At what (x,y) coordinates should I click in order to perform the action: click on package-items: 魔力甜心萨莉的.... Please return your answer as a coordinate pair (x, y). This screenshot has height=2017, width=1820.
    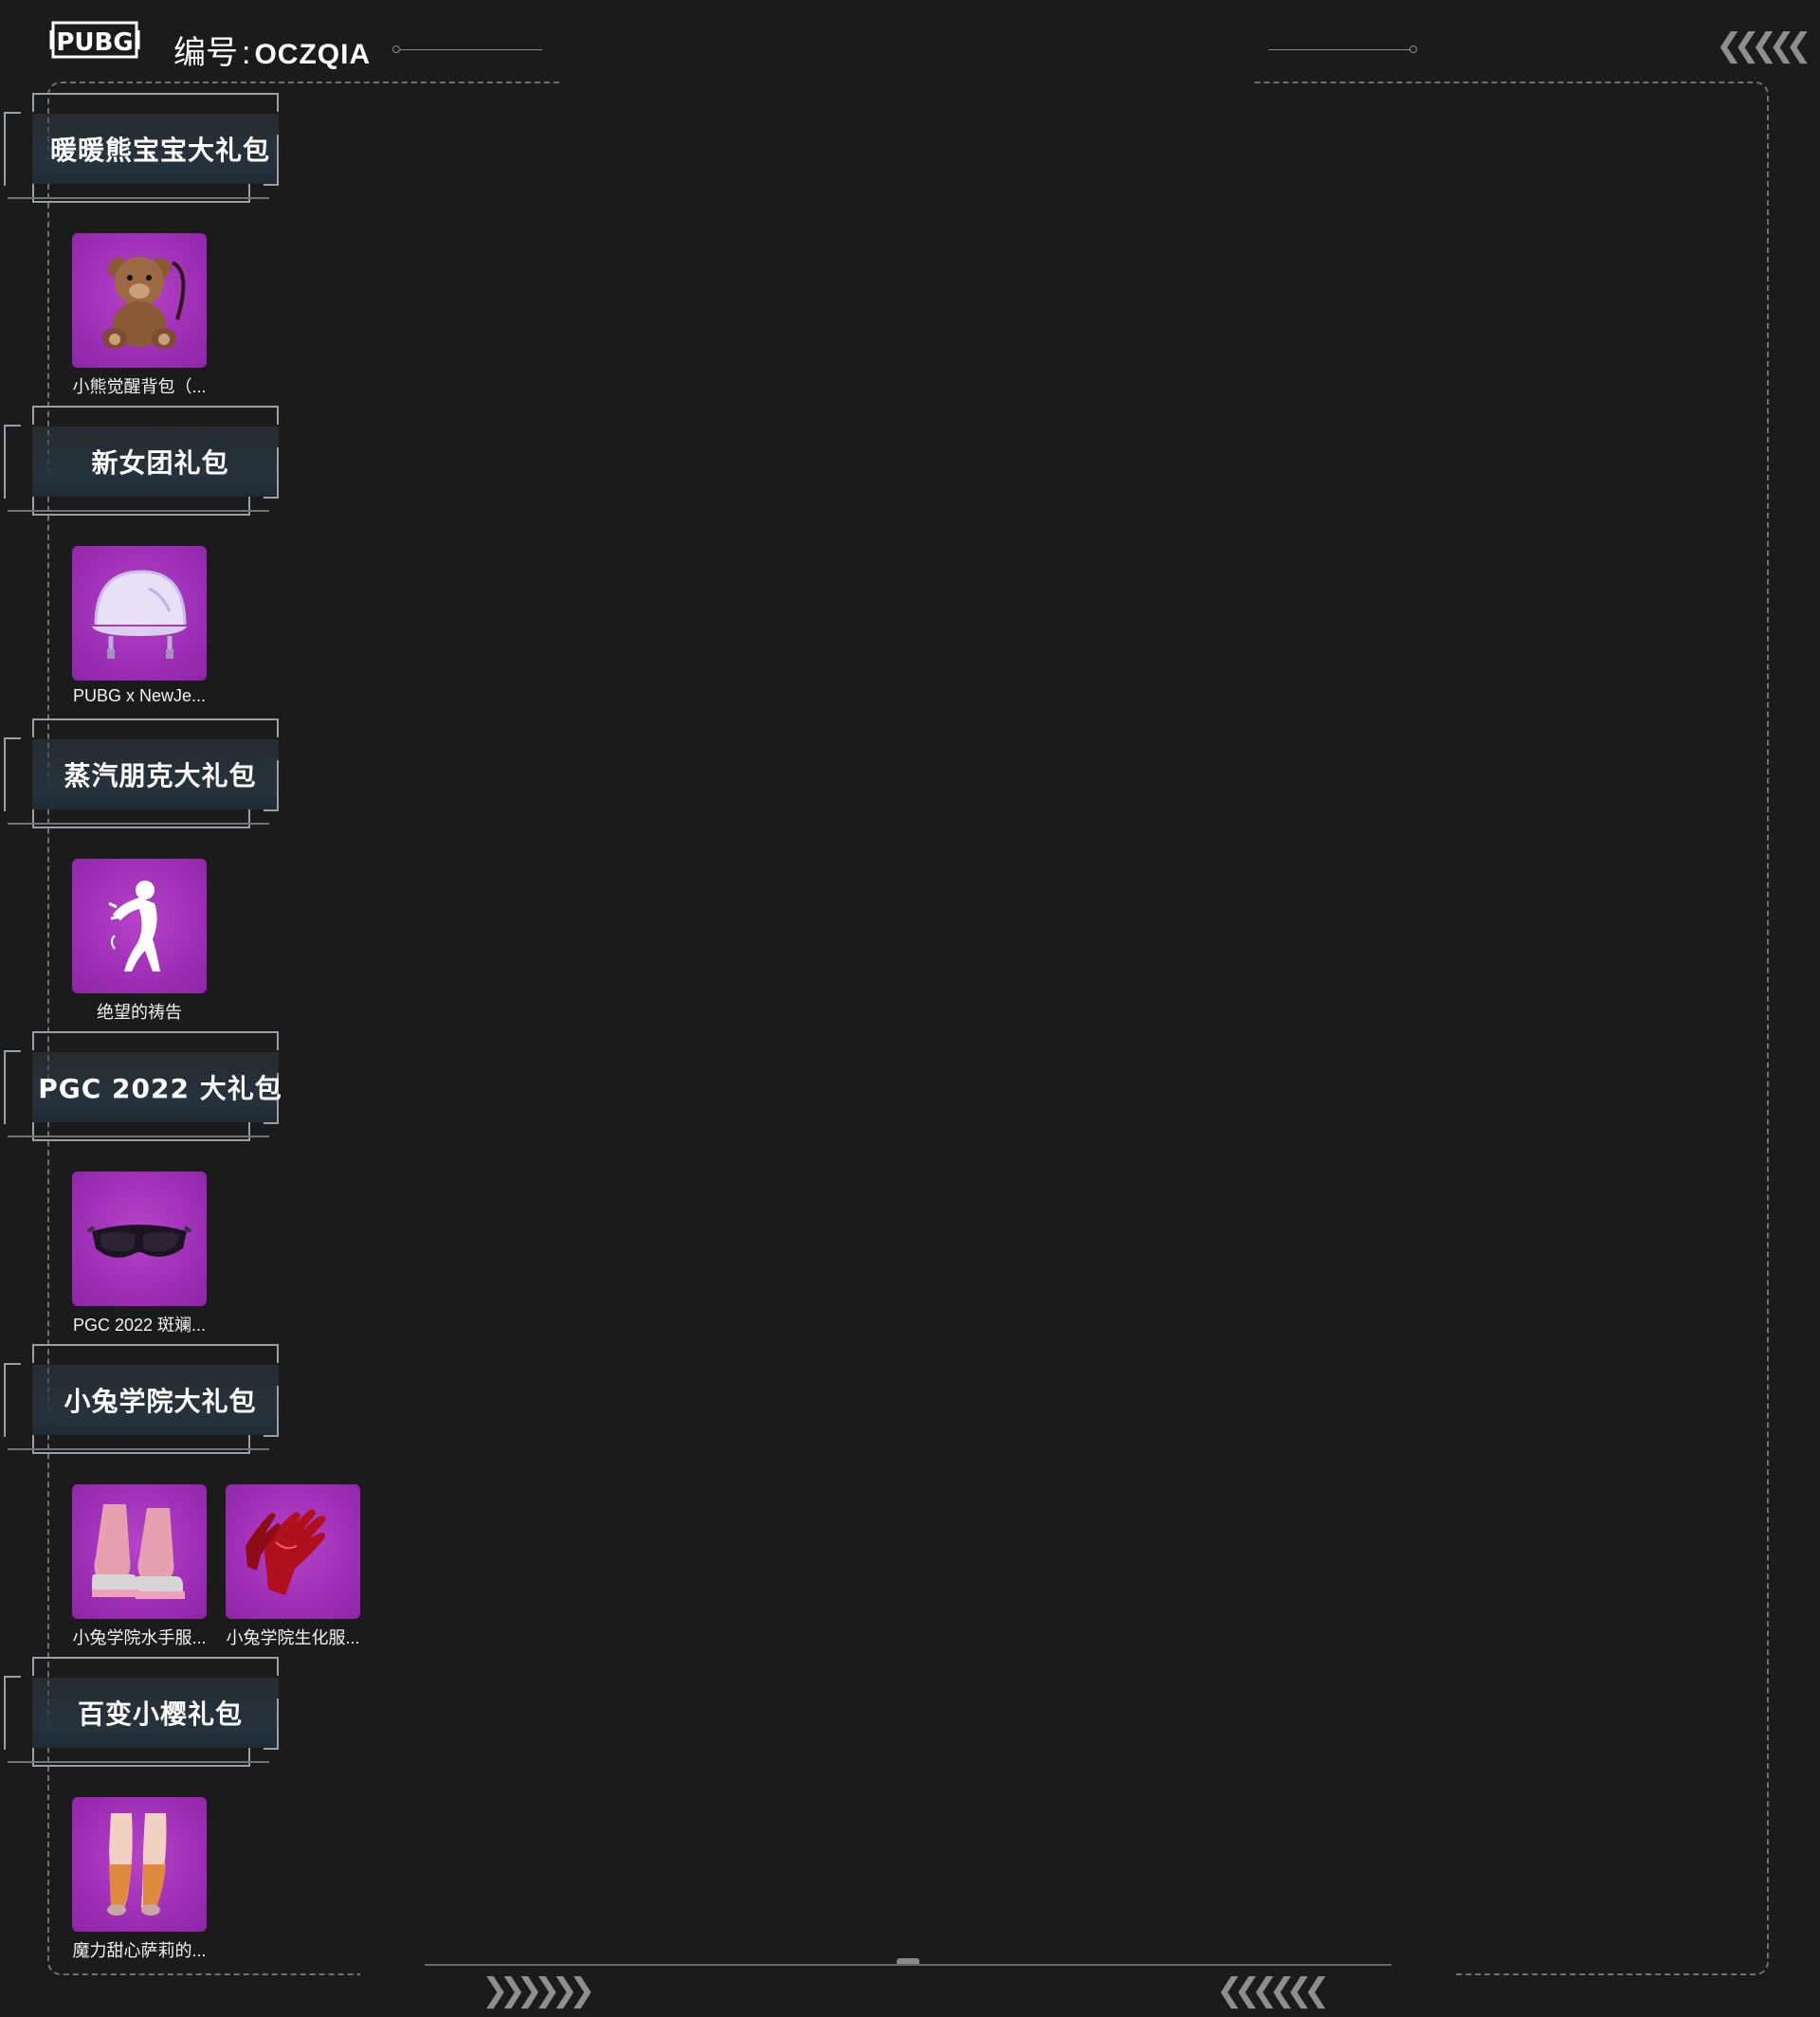
    Looking at the image, I should click on (139, 1879).